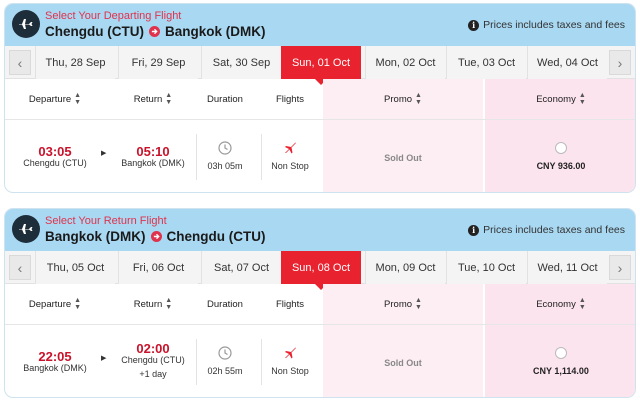 The image size is (640, 400). What do you see at coordinates (75, 267) in the screenshot?
I see `date-tab: Thu, 05 Oct` at bounding box center [75, 267].